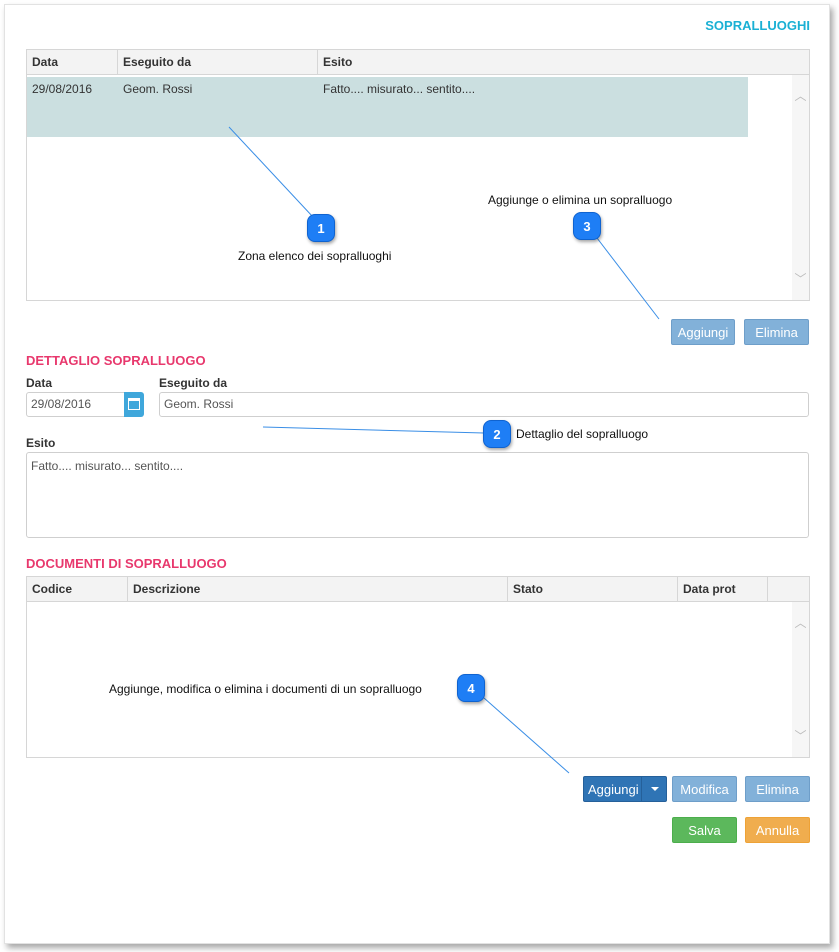  I want to click on cell-eseguito-da: Geom. Rossi, so click(158, 89).